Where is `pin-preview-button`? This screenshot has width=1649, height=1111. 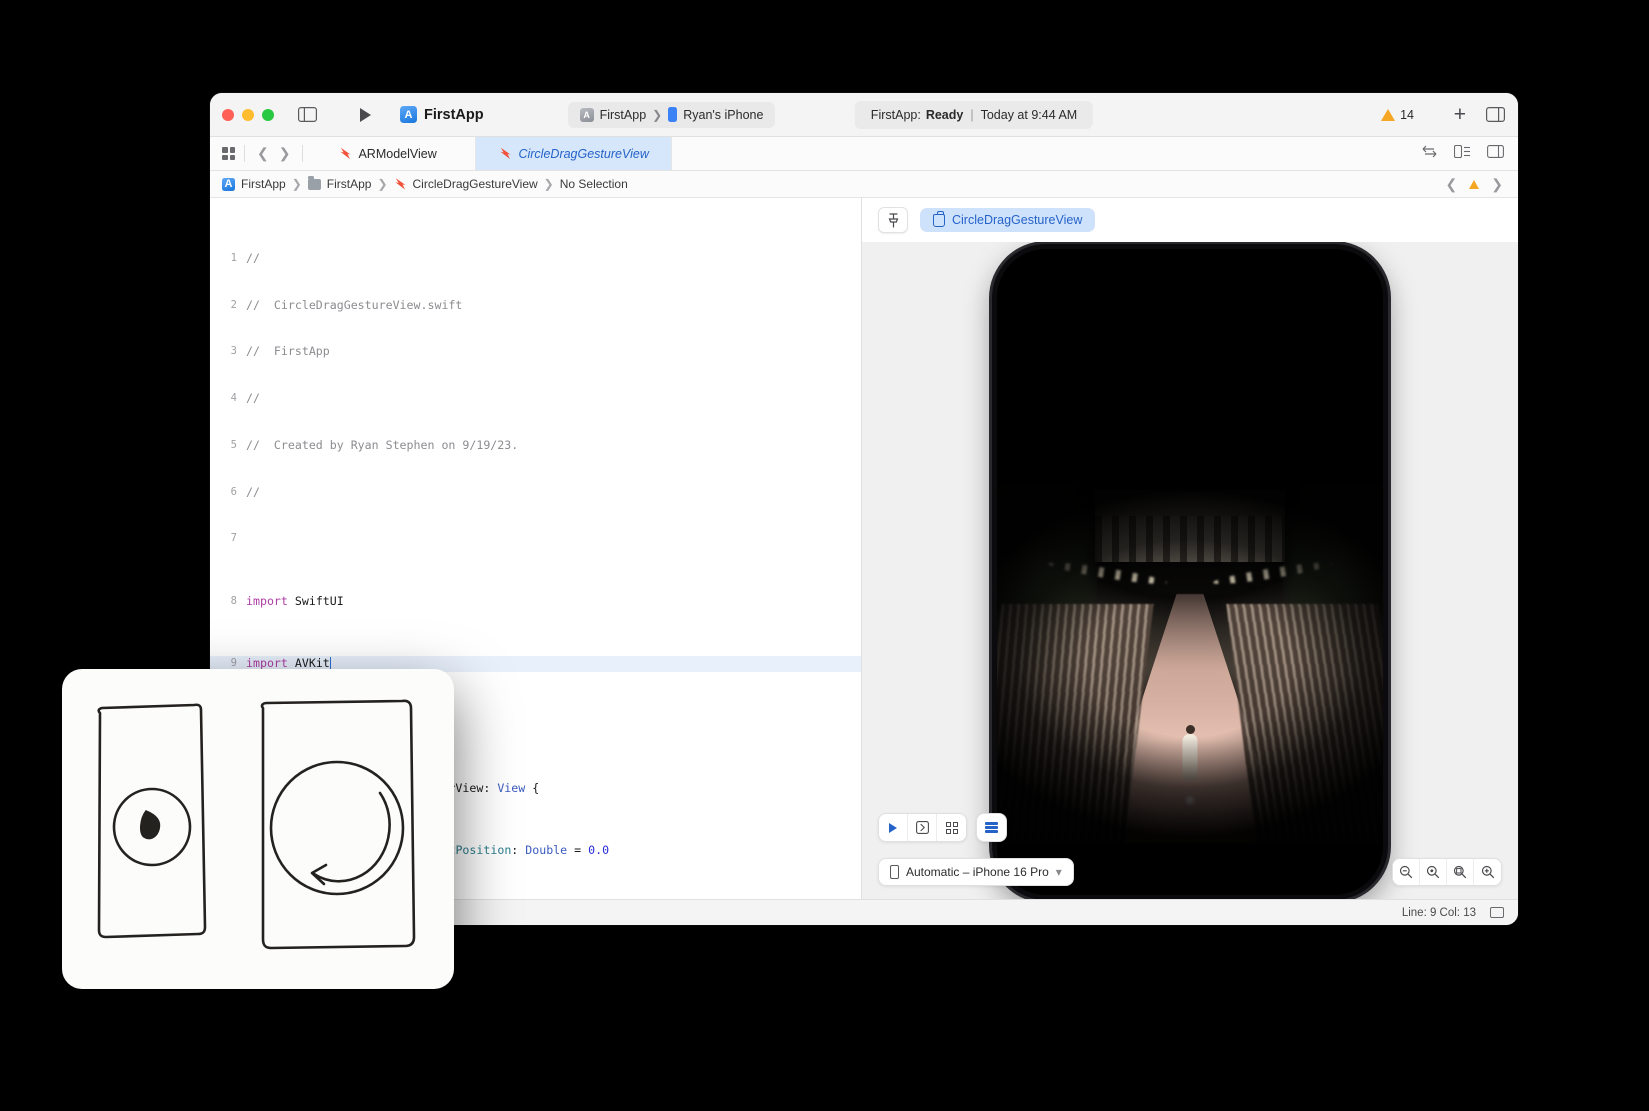
pin-preview-button is located at coordinates (893, 220).